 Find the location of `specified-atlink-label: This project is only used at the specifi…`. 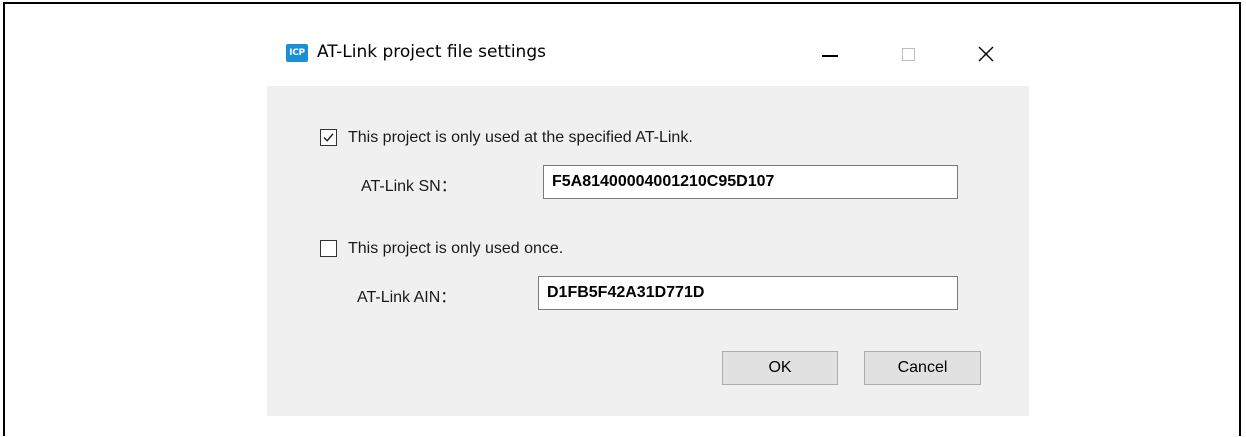

specified-atlink-label: This project is only used at the specifi… is located at coordinates (520, 138).